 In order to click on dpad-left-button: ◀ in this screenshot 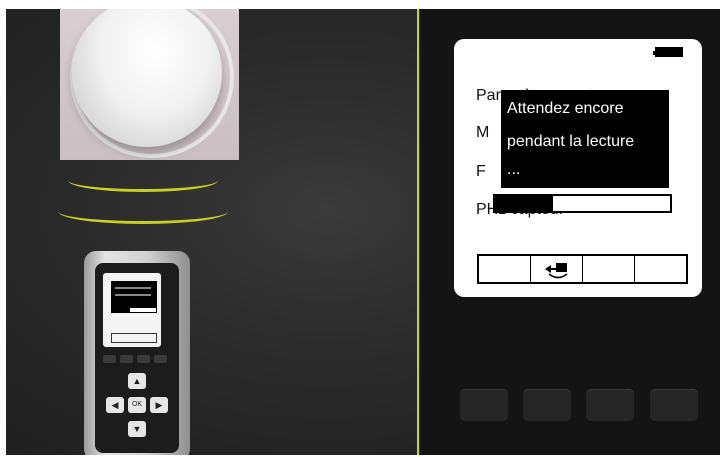, I will do `click(115, 405)`.